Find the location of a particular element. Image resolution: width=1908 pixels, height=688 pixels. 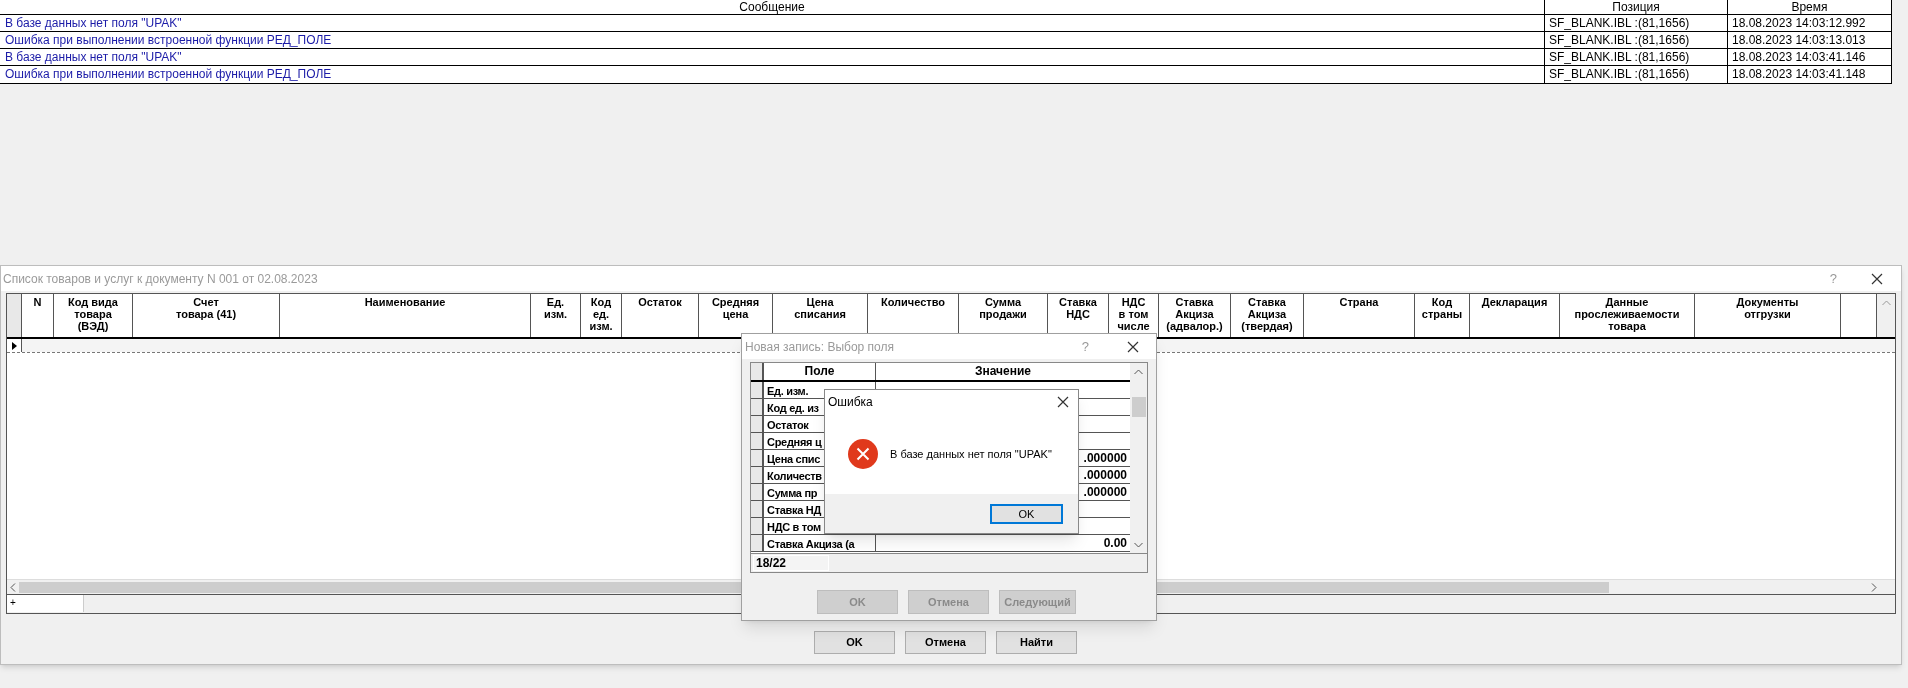

table-cell: Ставка Акциза (а is located at coordinates (811, 544).